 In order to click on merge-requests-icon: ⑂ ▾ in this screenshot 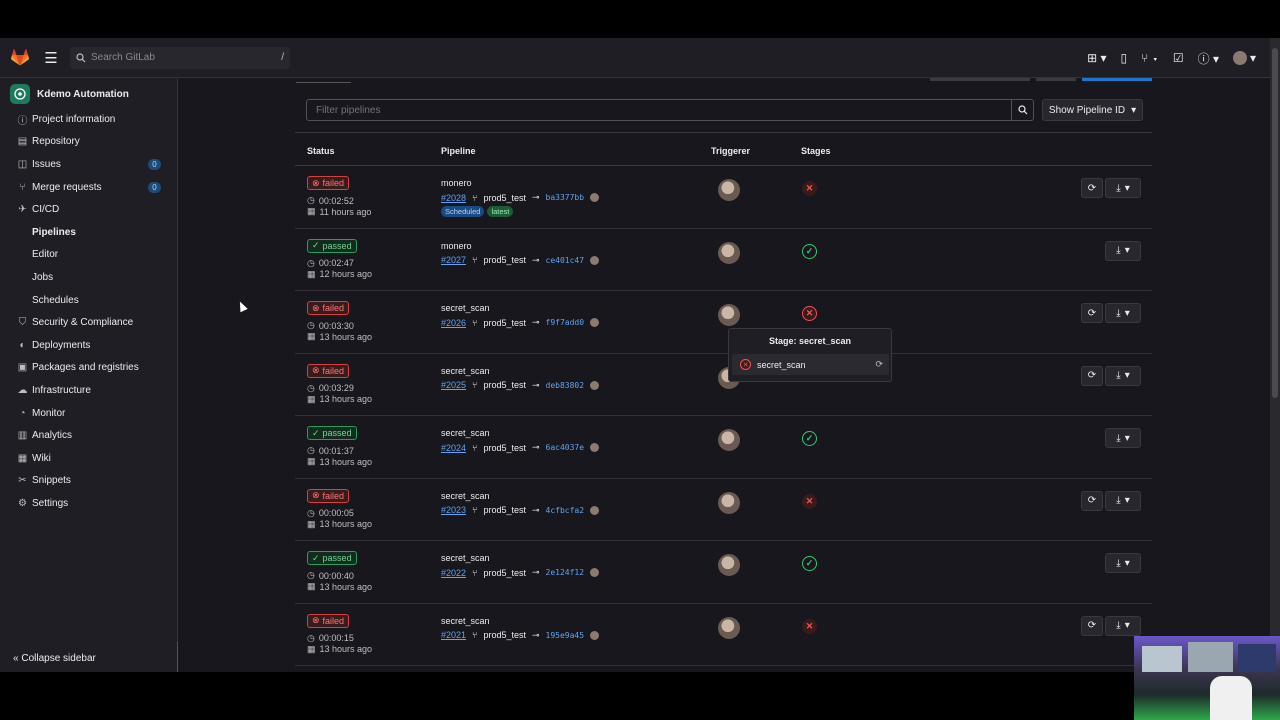, I will do `click(1150, 58)`.